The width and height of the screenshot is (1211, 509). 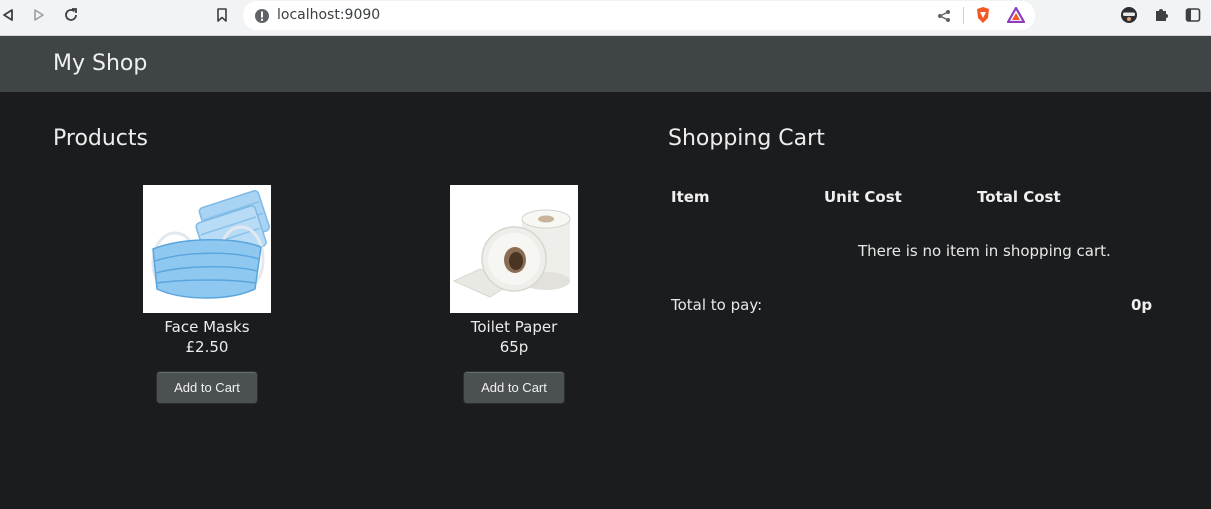 What do you see at coordinates (207, 347) in the screenshot?
I see `product-price: £2.50` at bounding box center [207, 347].